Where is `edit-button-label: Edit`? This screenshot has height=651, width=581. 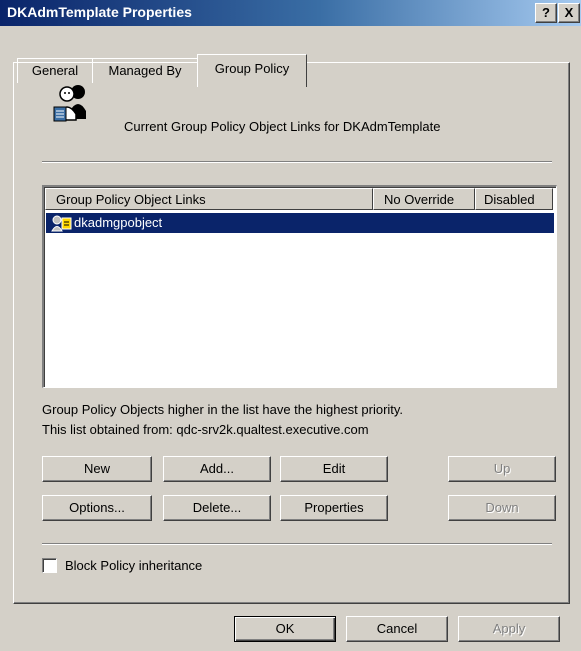
edit-button-label: Edit is located at coordinates (334, 468).